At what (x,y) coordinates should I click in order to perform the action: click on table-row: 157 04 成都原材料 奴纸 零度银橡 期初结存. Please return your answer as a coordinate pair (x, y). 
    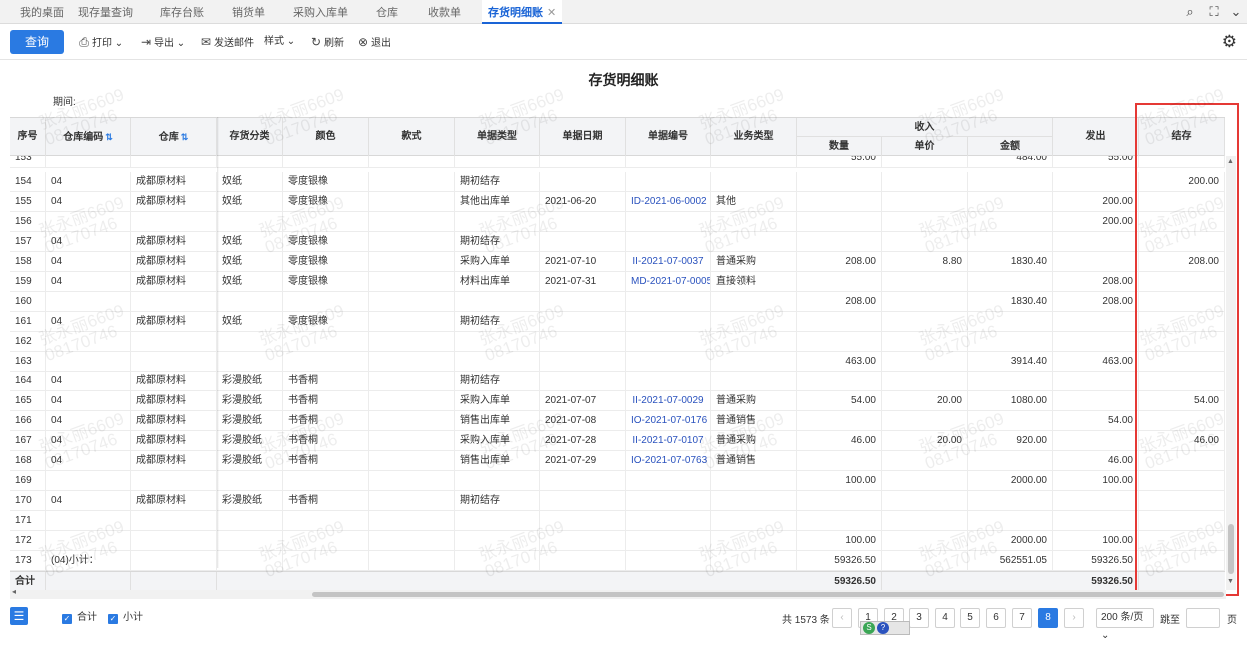
    Looking at the image, I should click on (617, 241).